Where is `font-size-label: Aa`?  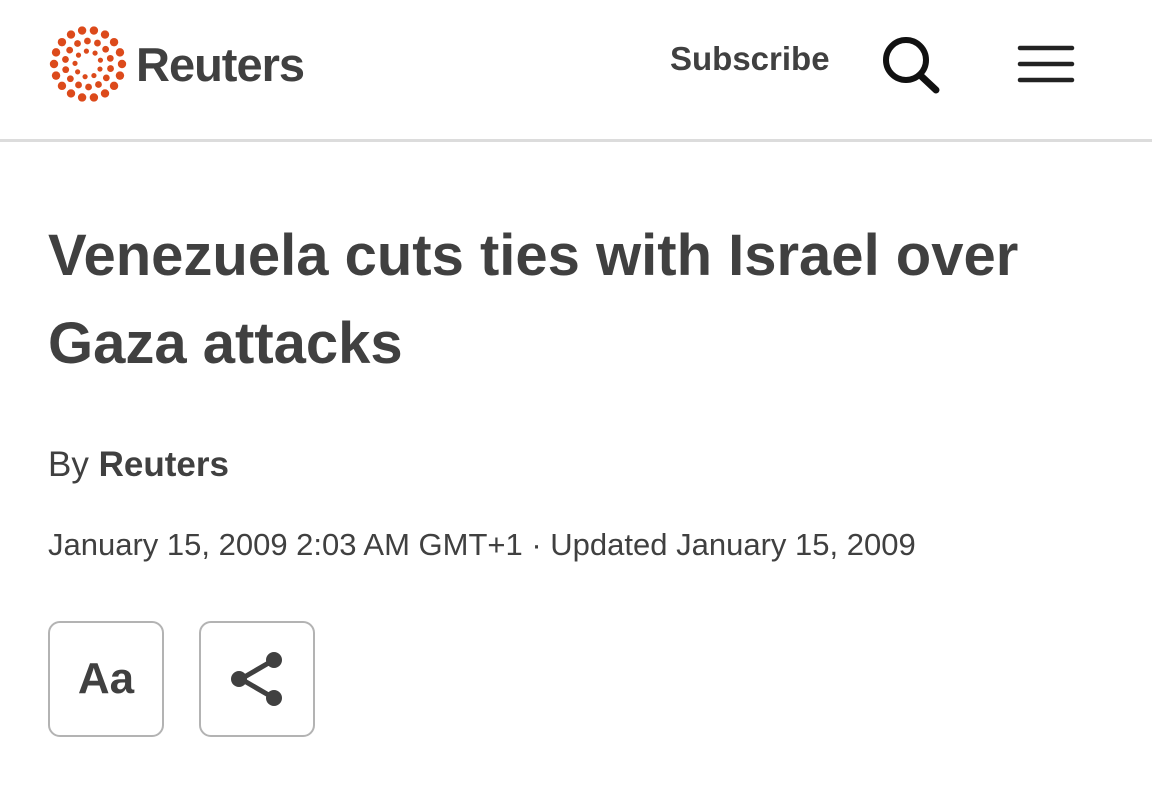
font-size-label: Aa is located at coordinates (106, 678).